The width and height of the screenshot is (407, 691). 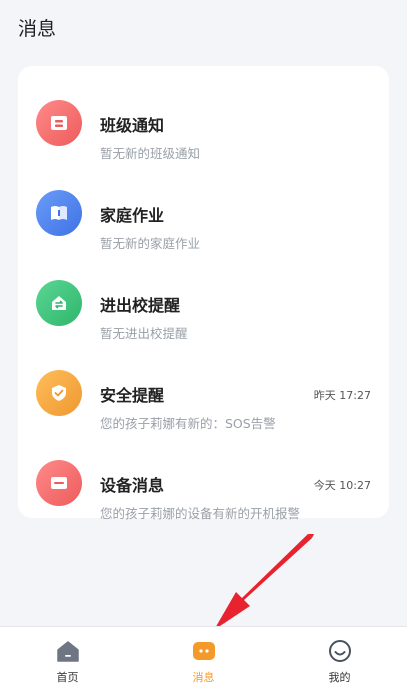 What do you see at coordinates (203, 677) in the screenshot?
I see `tab-label: 消息` at bounding box center [203, 677].